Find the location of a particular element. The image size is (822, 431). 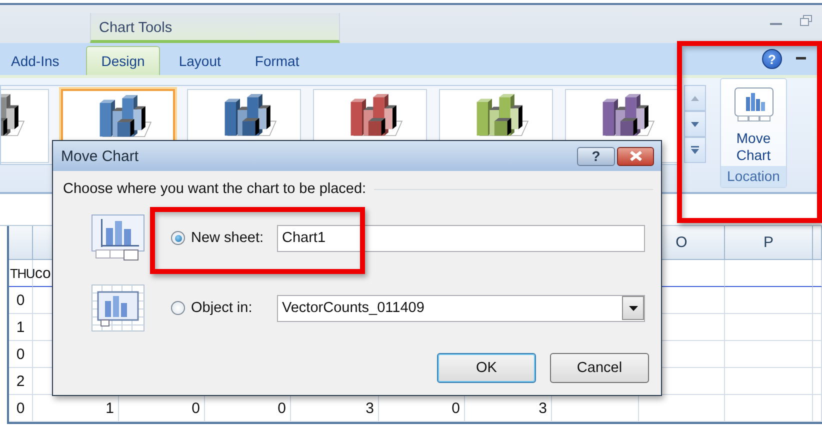

dialog-title: Move Chart is located at coordinates (100, 156).